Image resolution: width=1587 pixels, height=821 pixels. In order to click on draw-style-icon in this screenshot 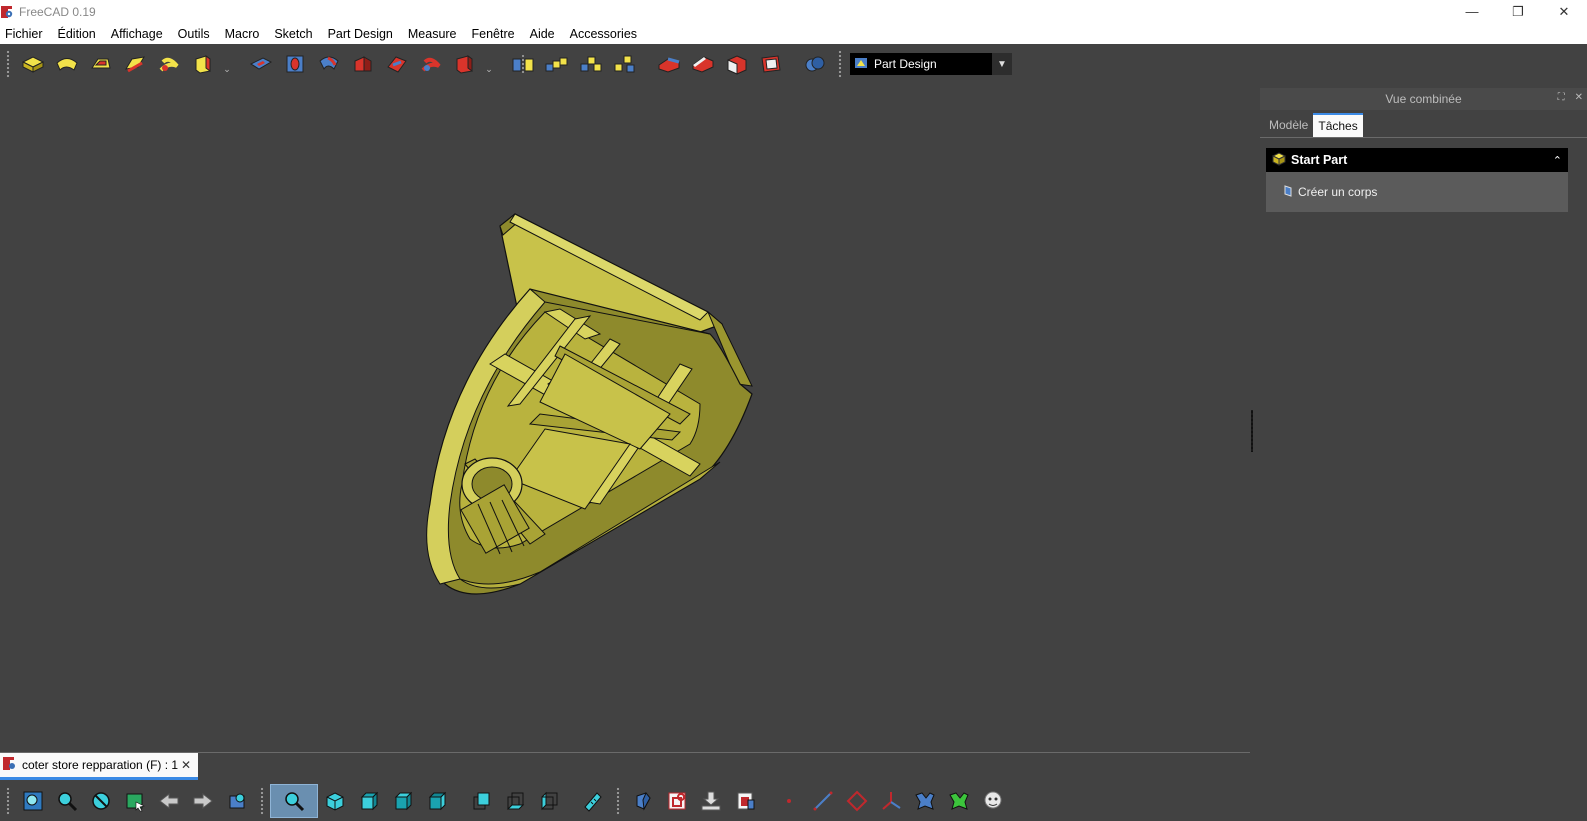, I will do `click(101, 801)`.